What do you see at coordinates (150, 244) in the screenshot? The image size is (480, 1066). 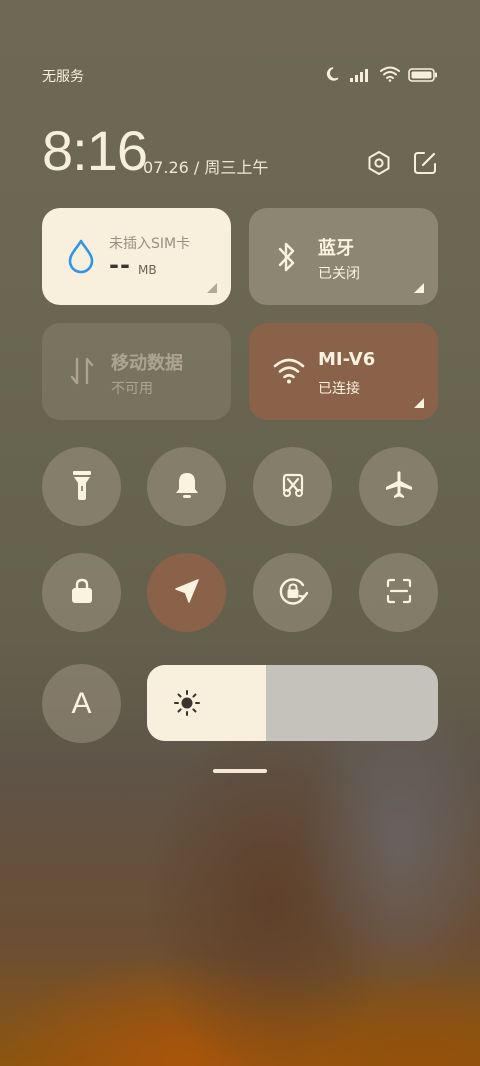 I see `sim-status-label: 未插入SIM卡` at bounding box center [150, 244].